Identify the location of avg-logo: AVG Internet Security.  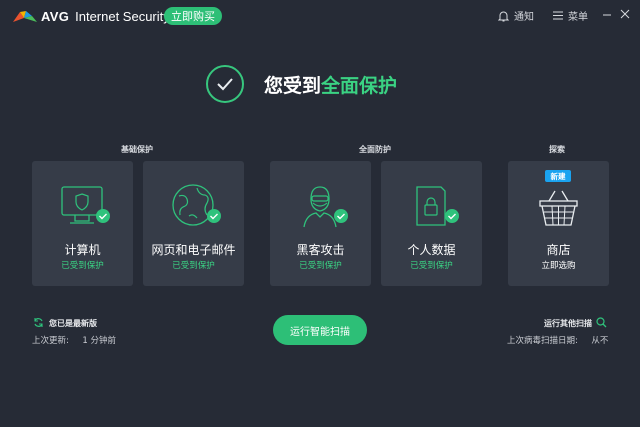
(91, 16).